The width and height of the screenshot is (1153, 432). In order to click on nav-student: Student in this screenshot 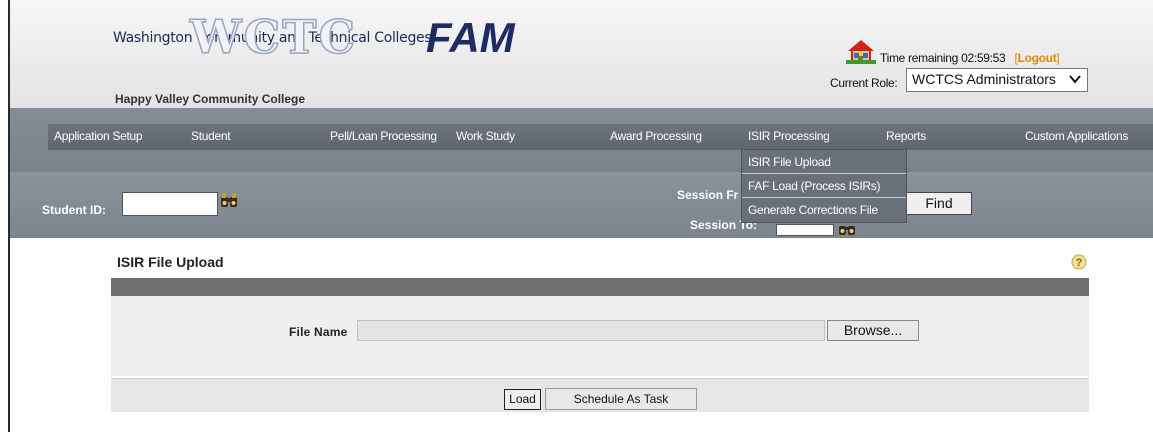, I will do `click(211, 136)`.